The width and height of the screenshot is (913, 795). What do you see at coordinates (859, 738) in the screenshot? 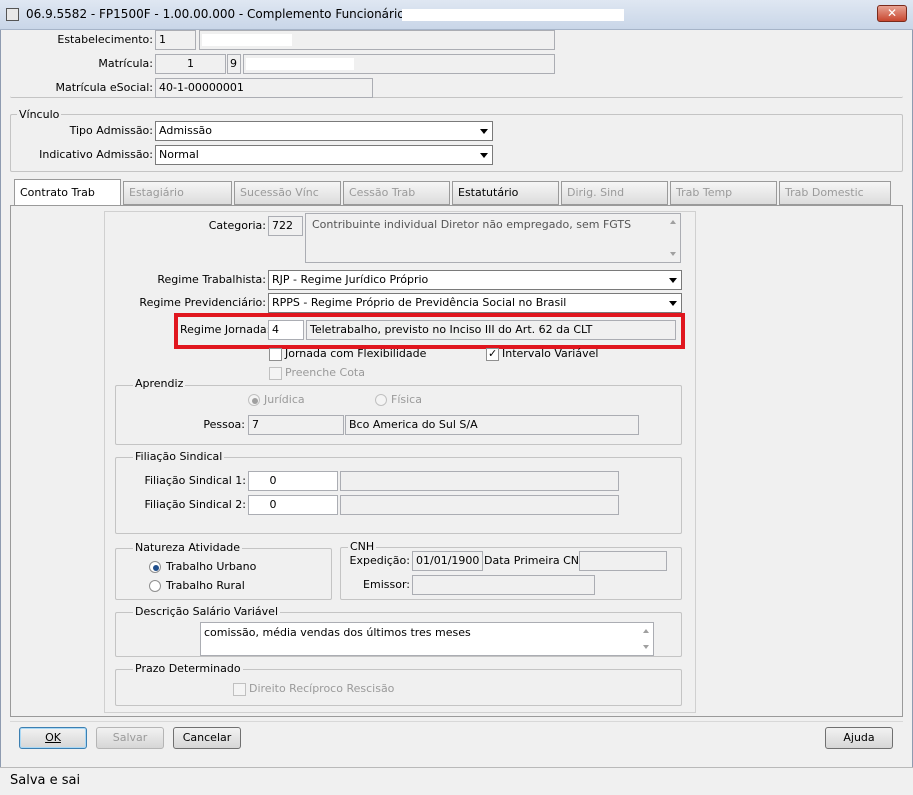
I see `ajuda-button: Ajuda` at bounding box center [859, 738].